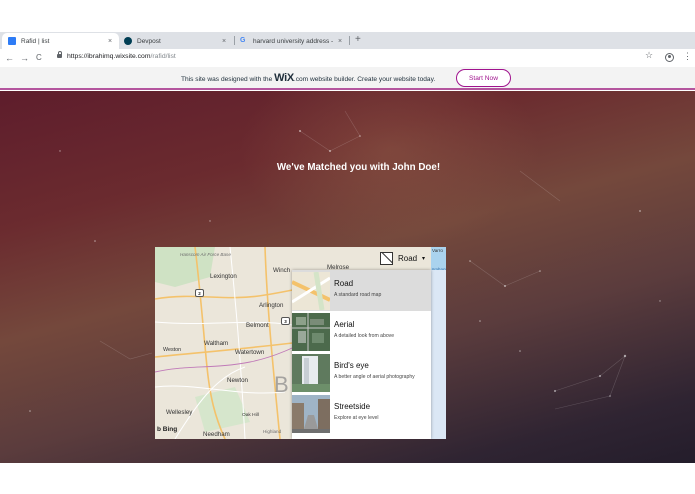 Image resolution: width=695 pixels, height=494 pixels. What do you see at coordinates (424, 259) in the screenshot?
I see `chevron-down-icon: ▾` at bounding box center [424, 259].